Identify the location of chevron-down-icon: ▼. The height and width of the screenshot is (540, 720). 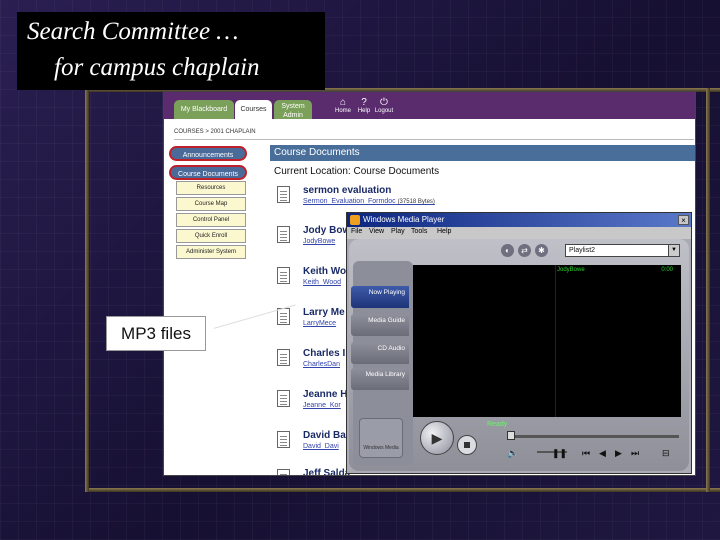
(673, 250).